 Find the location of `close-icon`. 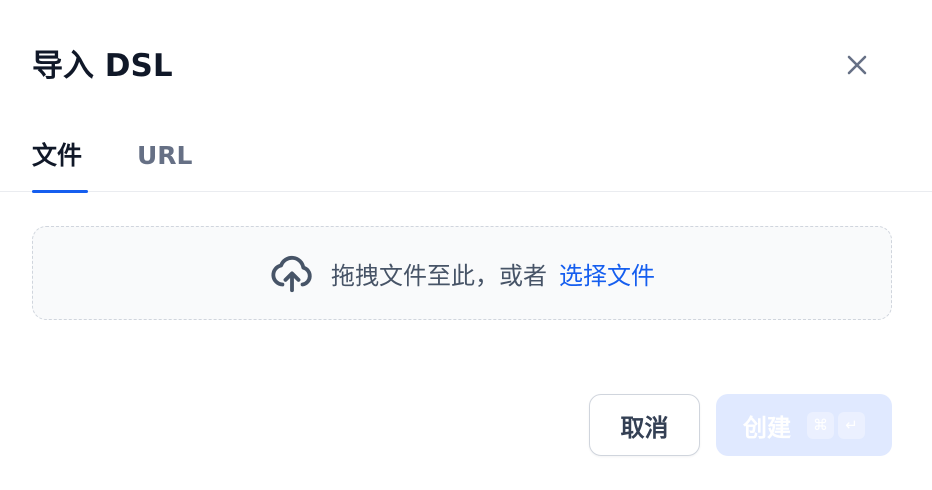

close-icon is located at coordinates (857, 65).